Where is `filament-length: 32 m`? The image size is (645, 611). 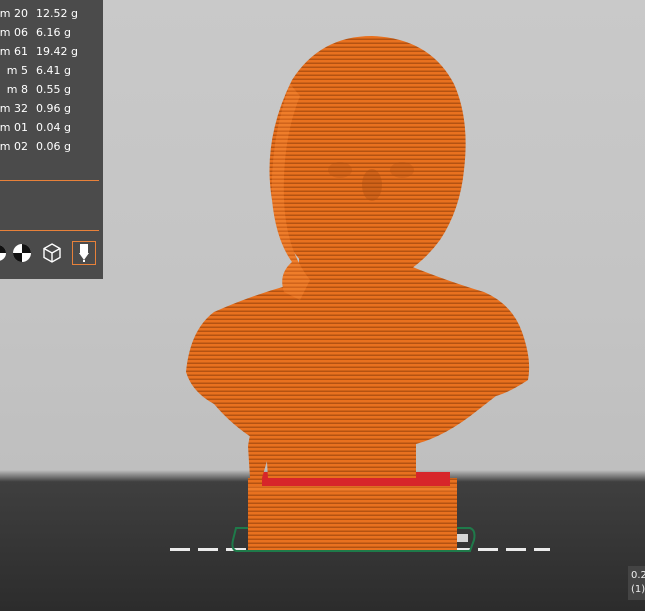
filament-length: 32 m is located at coordinates (14, 108).